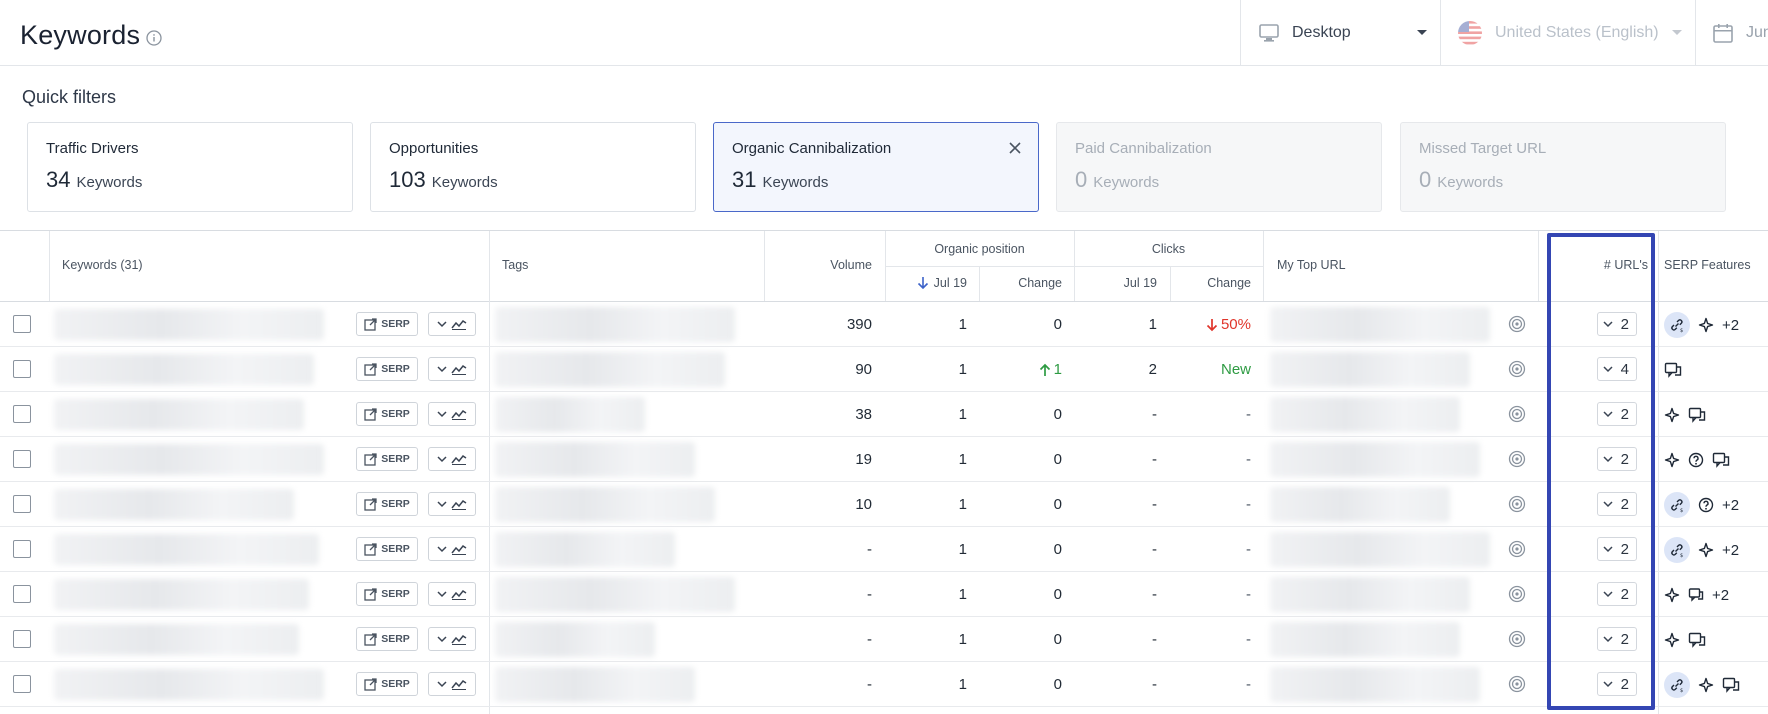  What do you see at coordinates (102, 265) in the screenshot?
I see `column-header-keywords: Keywords (31)` at bounding box center [102, 265].